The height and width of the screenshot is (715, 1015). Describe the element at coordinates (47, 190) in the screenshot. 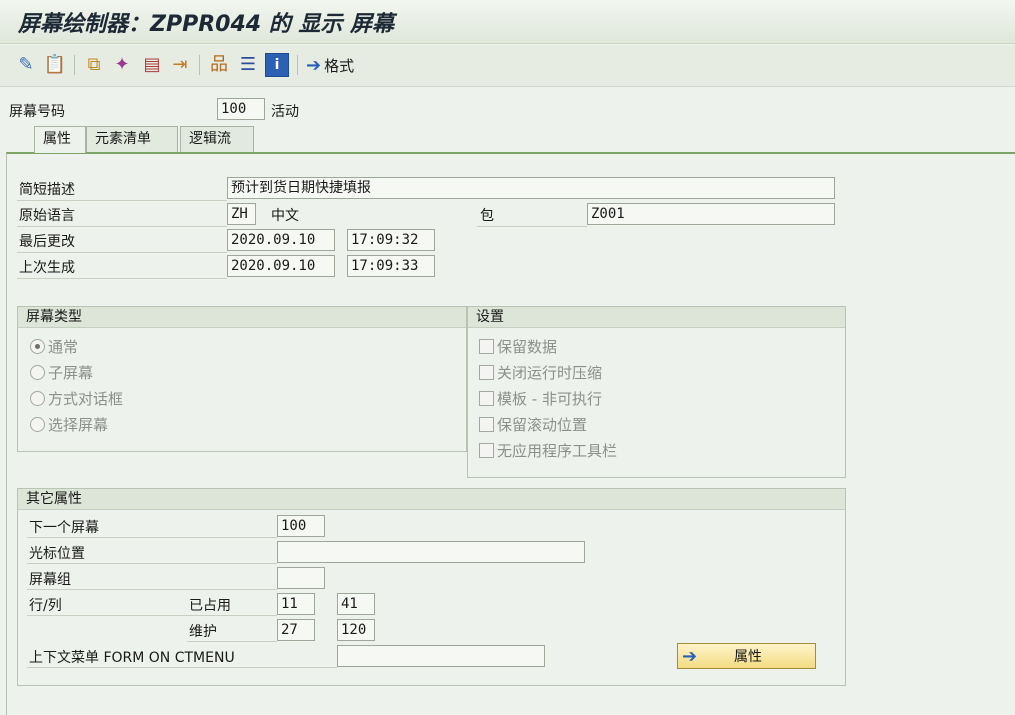

I see `short-desc-label: 简短描述` at that location.